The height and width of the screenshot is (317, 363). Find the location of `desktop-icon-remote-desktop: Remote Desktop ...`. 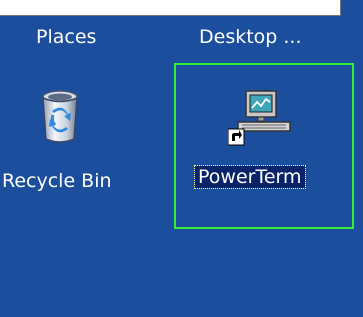

desktop-icon-remote-desktop: Remote Desktop ... is located at coordinates (265, 30).